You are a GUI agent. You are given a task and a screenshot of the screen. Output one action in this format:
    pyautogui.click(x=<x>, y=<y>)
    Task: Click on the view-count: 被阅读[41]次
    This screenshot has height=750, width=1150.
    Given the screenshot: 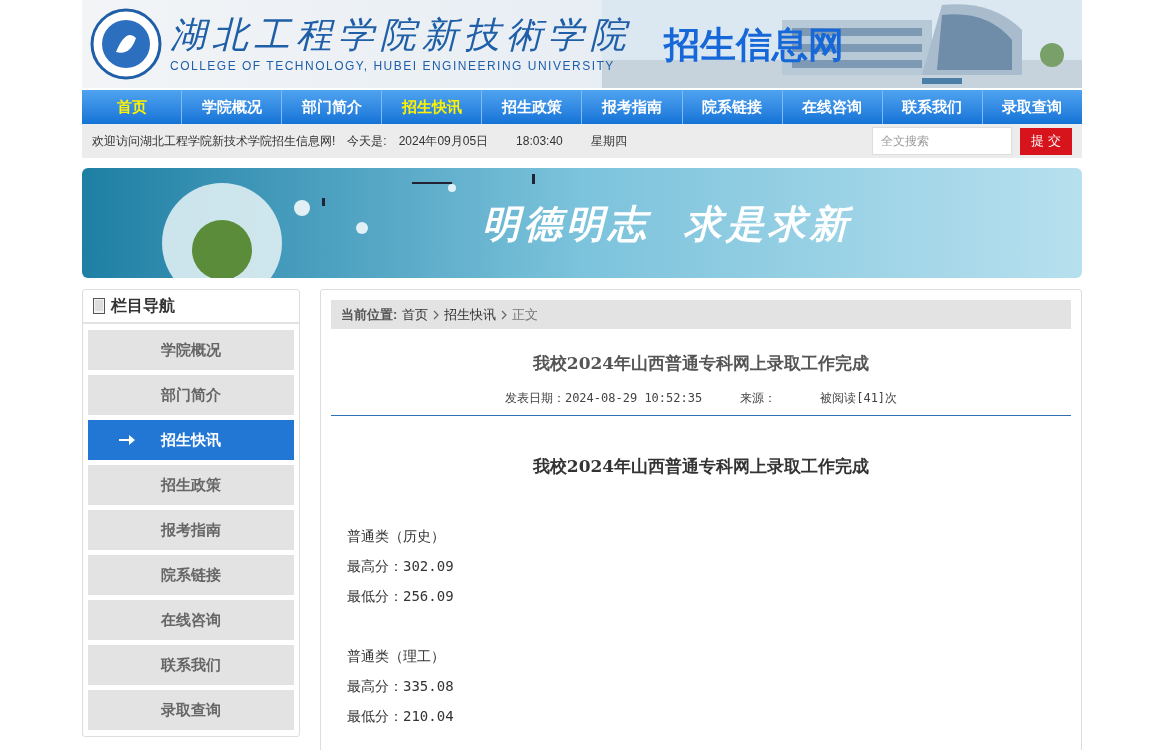 What is the action you would take?
    pyautogui.click(x=859, y=398)
    